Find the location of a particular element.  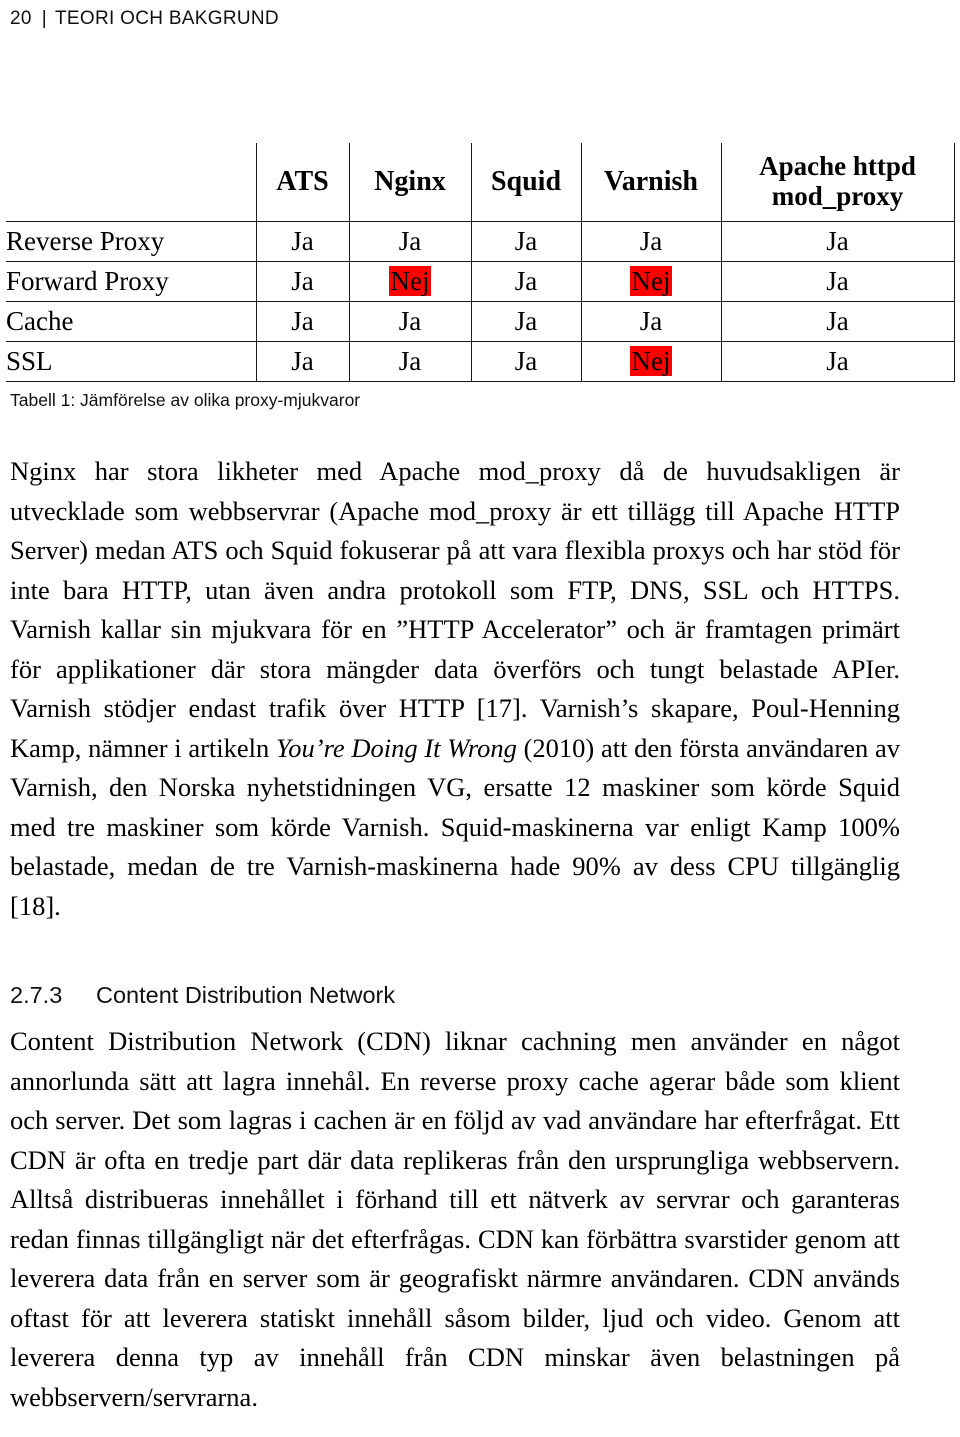

cell-reverse-proxy-varnish: Ja is located at coordinates (650, 241).